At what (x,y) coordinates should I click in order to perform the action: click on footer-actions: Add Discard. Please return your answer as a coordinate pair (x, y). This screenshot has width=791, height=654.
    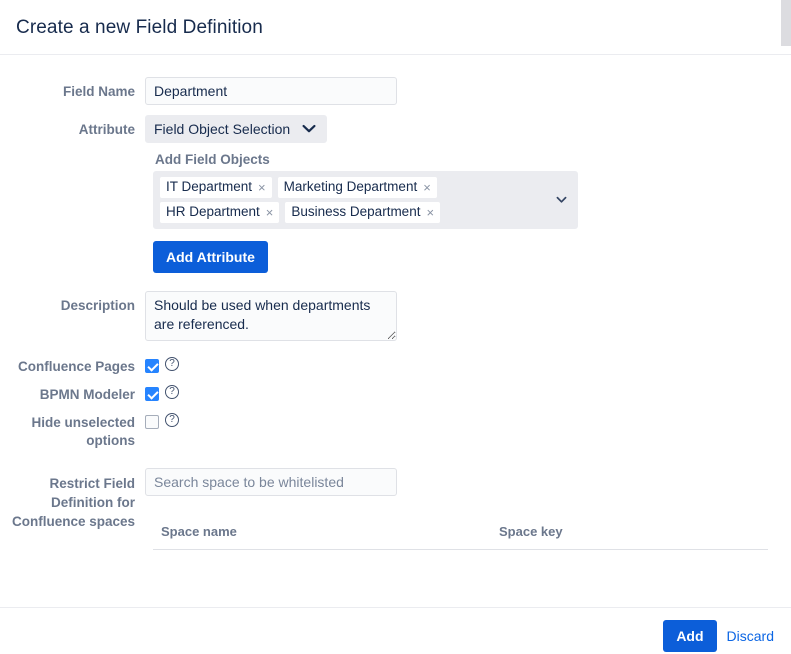
    Looking at the image, I should click on (718, 636).